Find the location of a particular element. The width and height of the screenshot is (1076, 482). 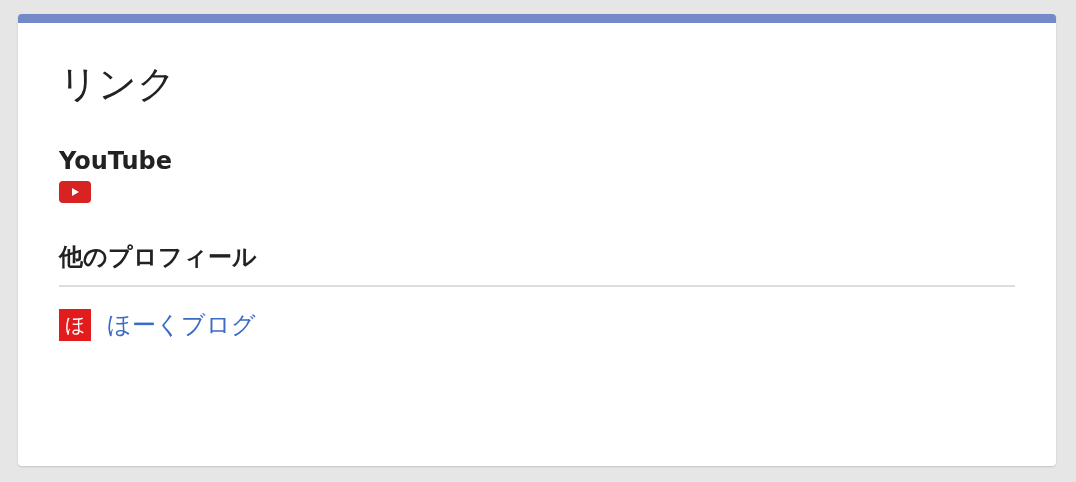

section-heading: 他のプロフィール is located at coordinates (158, 257).